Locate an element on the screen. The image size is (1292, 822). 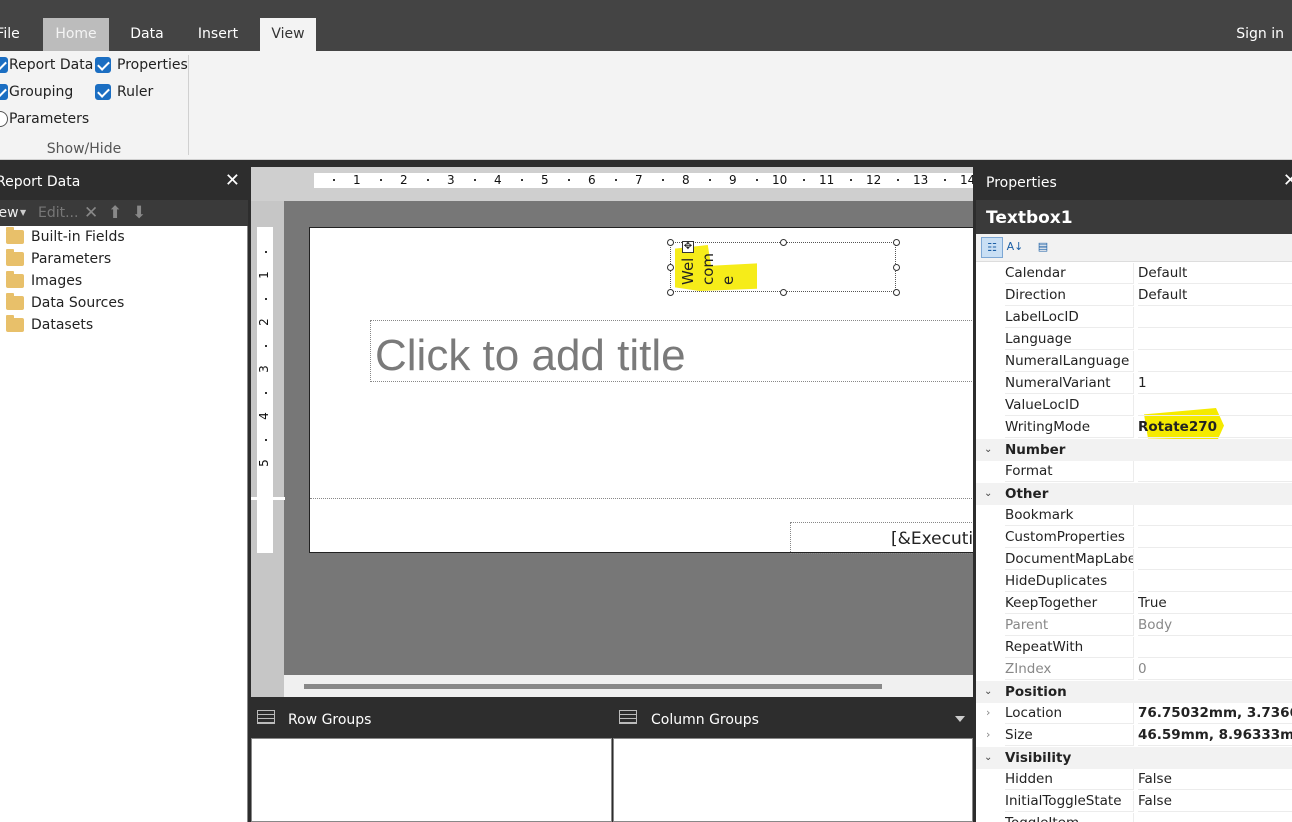
alphabetical-sort-icon: A↓ is located at coordinates (1015, 247).